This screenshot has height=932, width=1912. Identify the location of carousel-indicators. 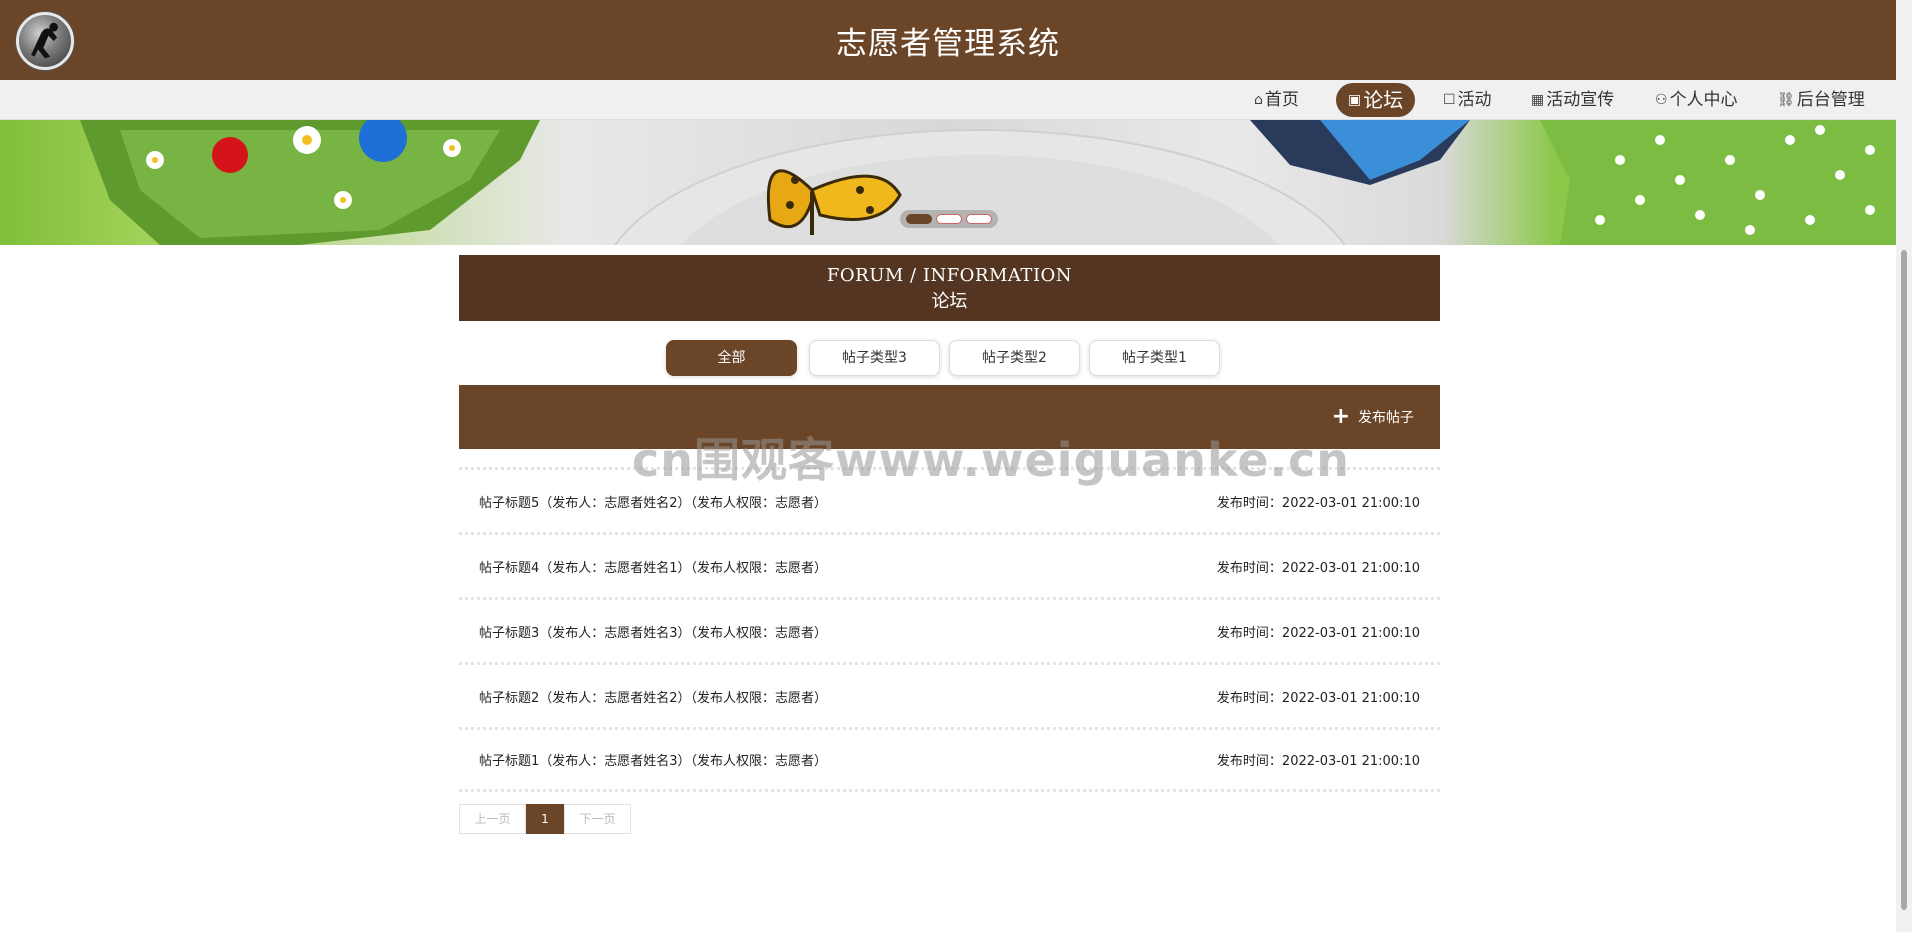
(949, 219).